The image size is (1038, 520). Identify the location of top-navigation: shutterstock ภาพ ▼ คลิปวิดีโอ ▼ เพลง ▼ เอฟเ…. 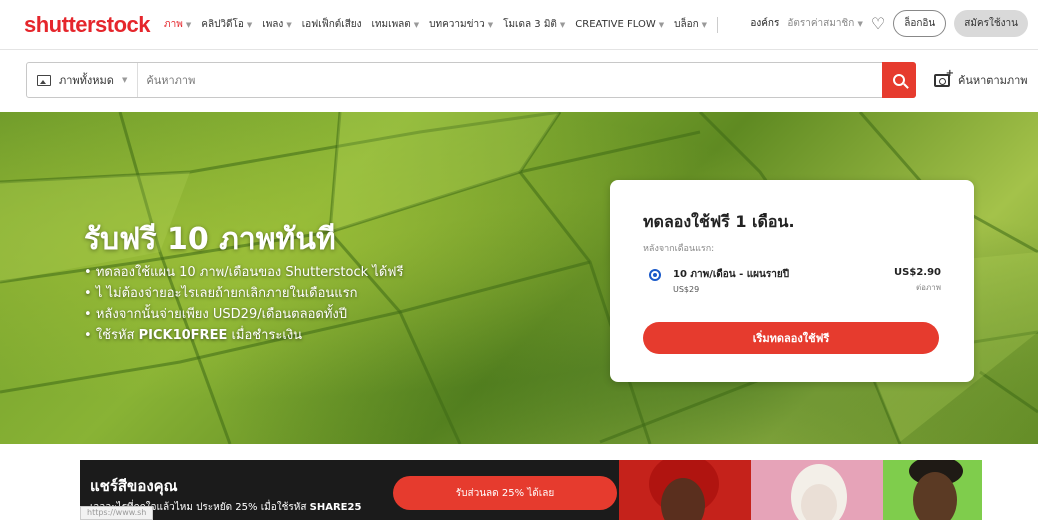
(519, 25).